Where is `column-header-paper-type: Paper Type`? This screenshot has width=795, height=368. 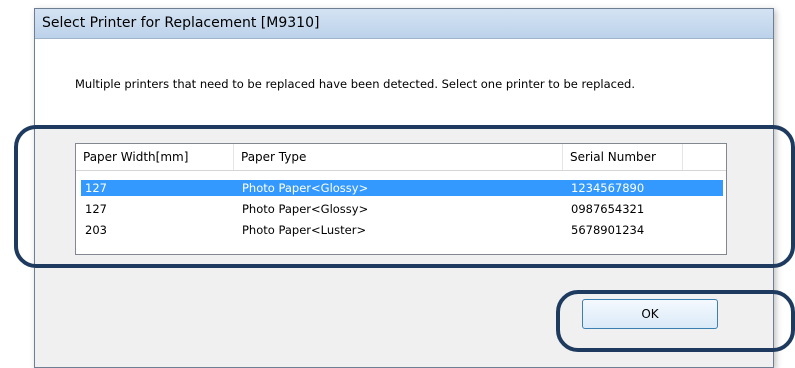
column-header-paper-type: Paper Type is located at coordinates (398, 157).